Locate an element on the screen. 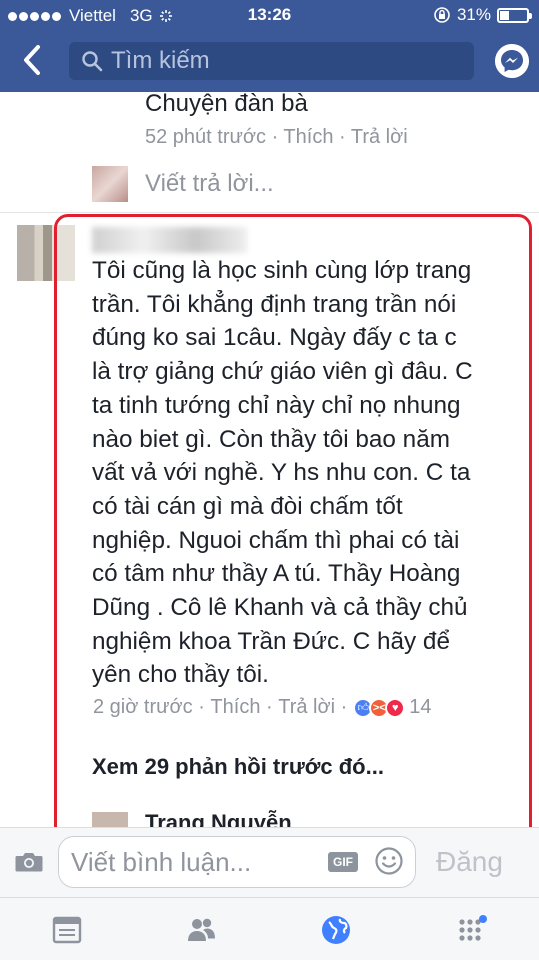 Image resolution: width=539 pixels, height=960 pixels. tab-bar is located at coordinates (269, 928).